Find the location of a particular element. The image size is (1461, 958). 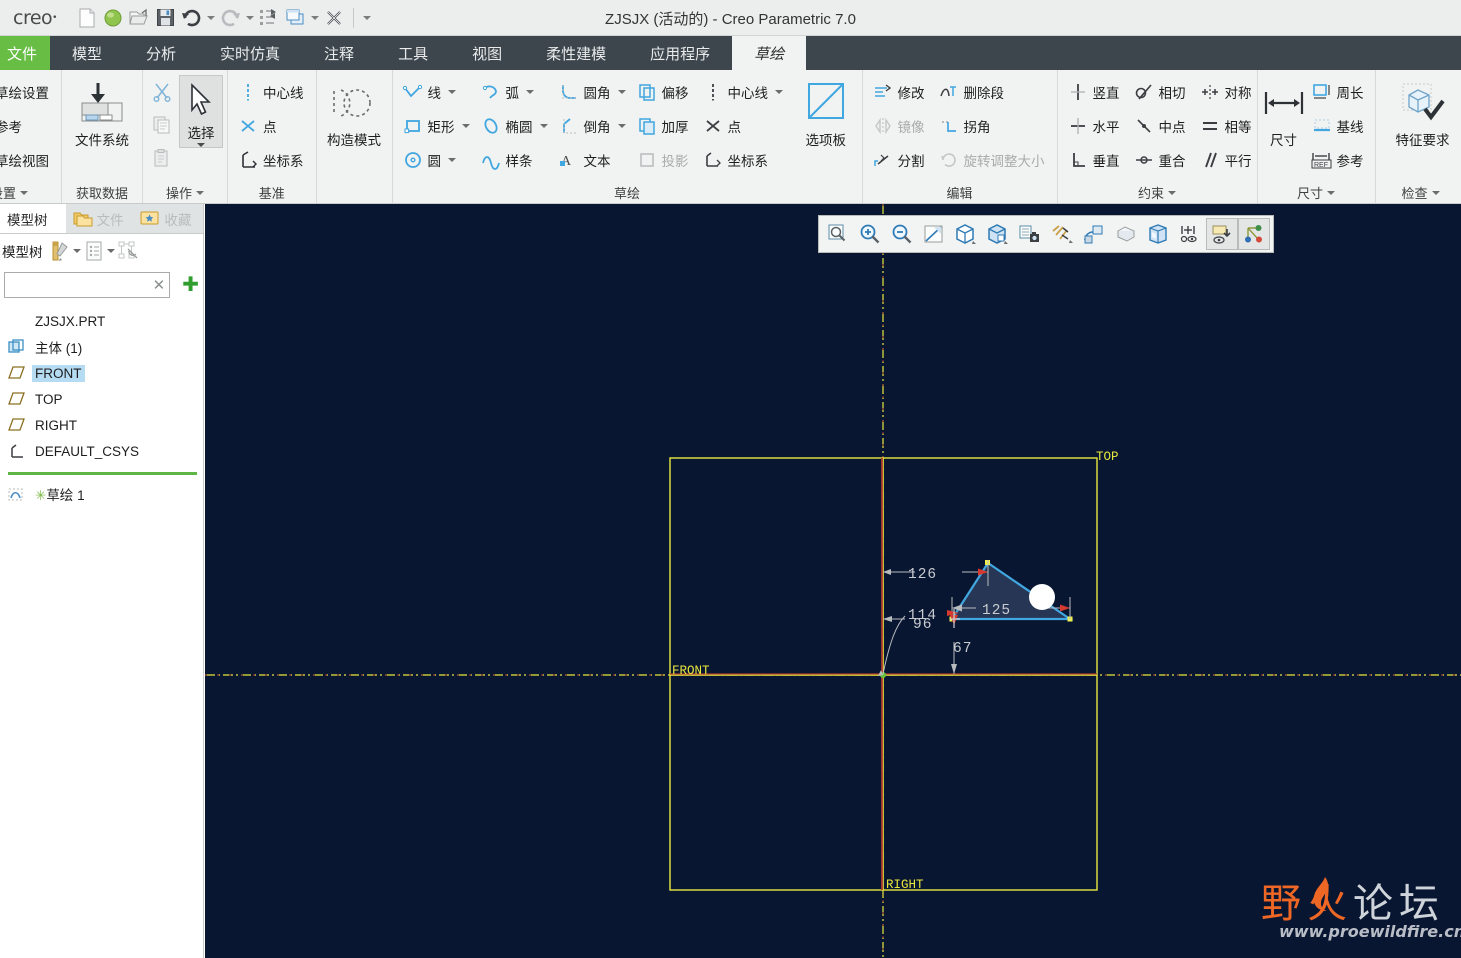

appearance-icon is located at coordinates (998, 234).